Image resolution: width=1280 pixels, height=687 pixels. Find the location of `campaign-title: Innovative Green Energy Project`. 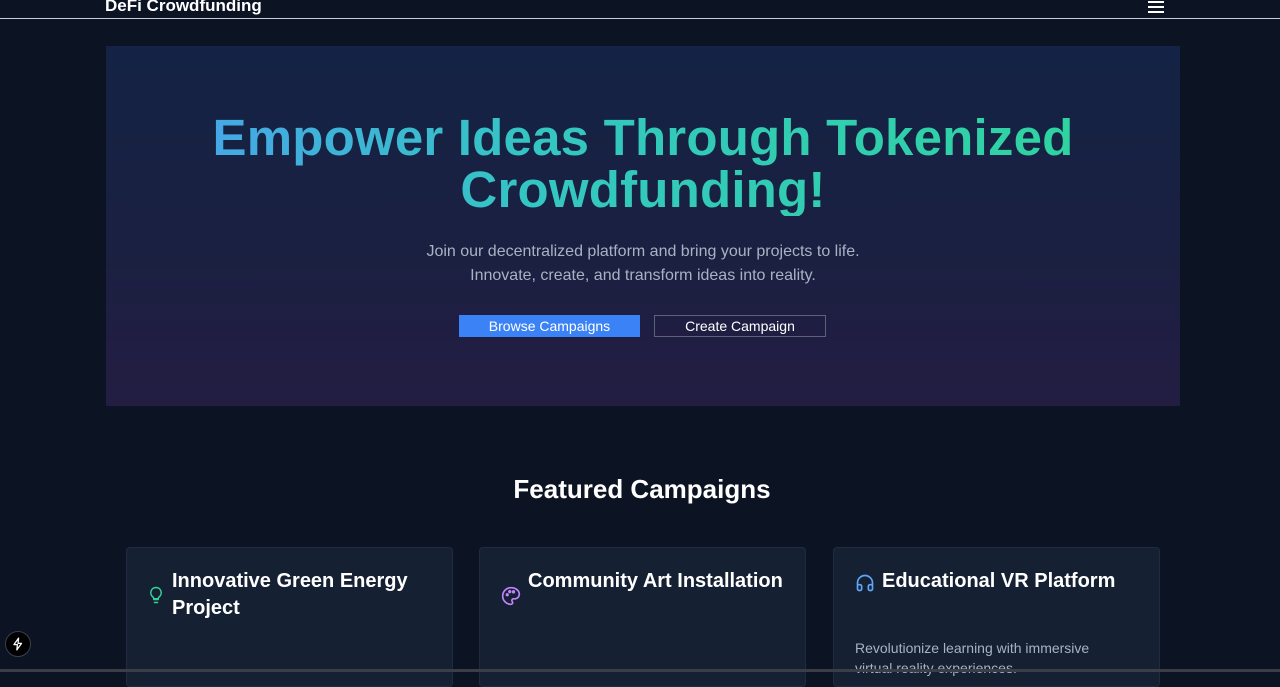

campaign-title: Innovative Green Energy Project is located at coordinates (290, 594).